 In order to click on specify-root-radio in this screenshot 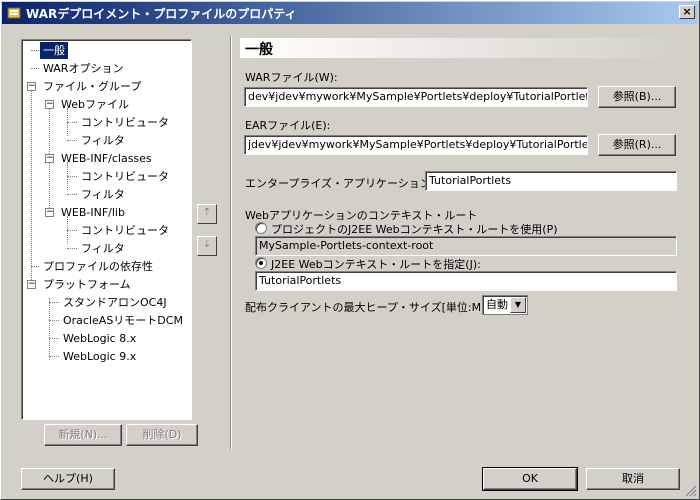, I will do `click(261, 263)`.